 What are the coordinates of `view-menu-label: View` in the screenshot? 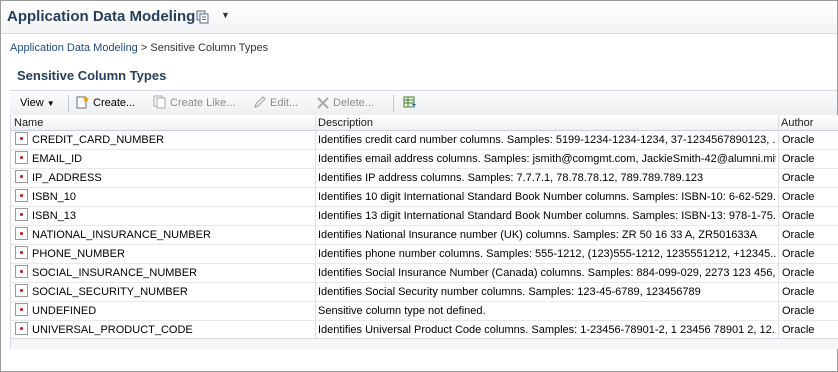 It's located at (32, 103).